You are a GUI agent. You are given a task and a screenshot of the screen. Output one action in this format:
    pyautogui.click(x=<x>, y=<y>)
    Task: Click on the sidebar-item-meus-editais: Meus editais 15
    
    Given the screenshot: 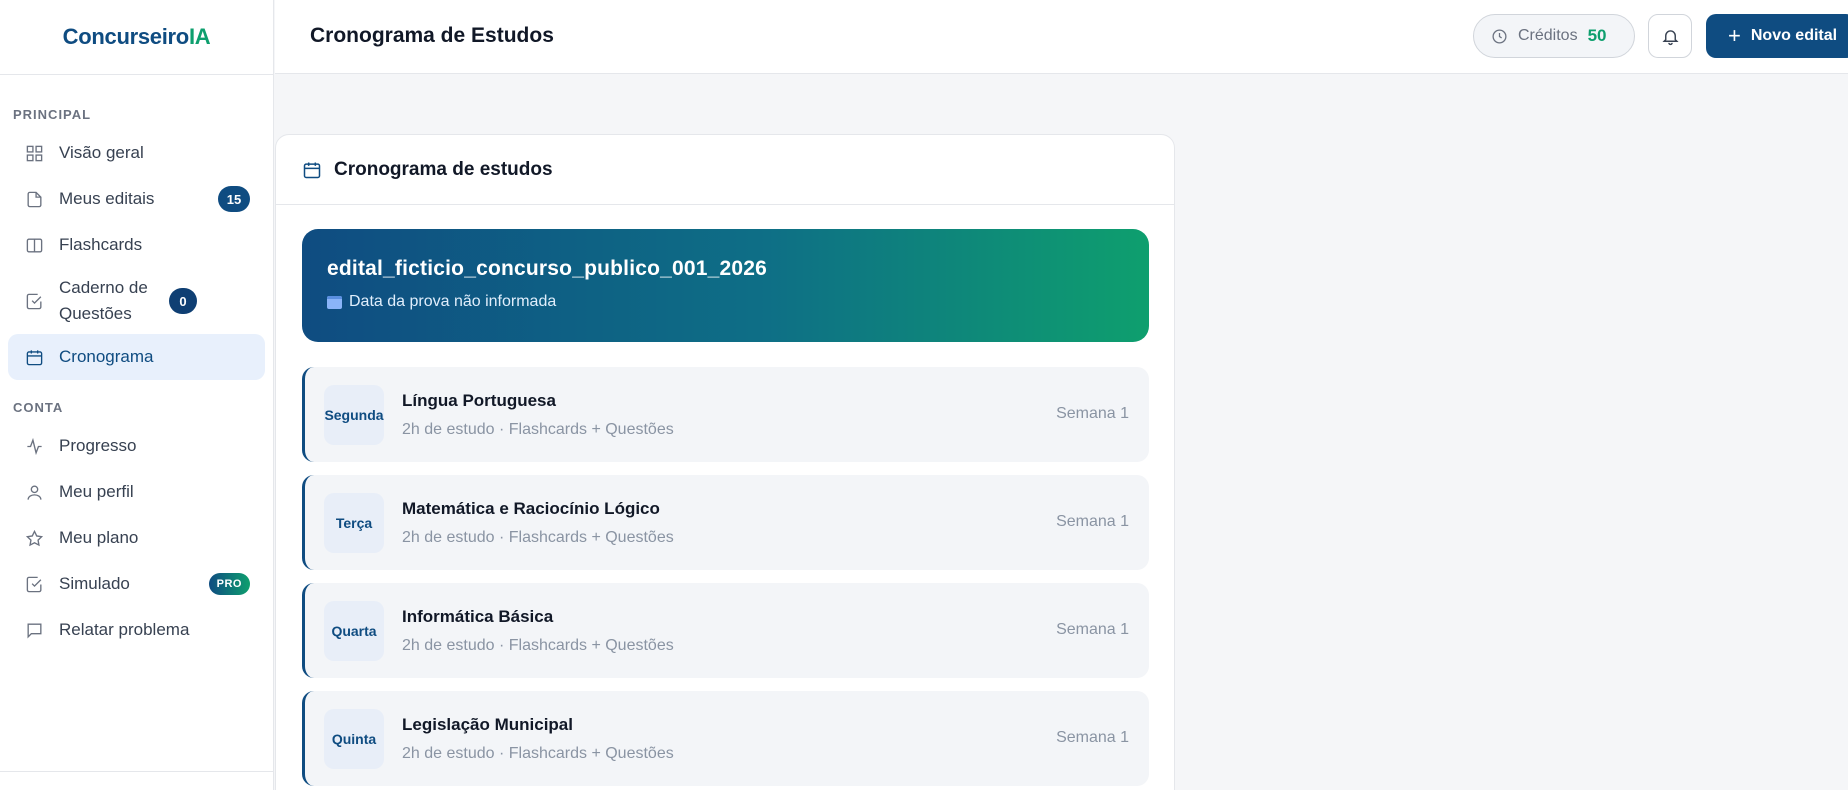 What is the action you would take?
    pyautogui.click(x=136, y=199)
    